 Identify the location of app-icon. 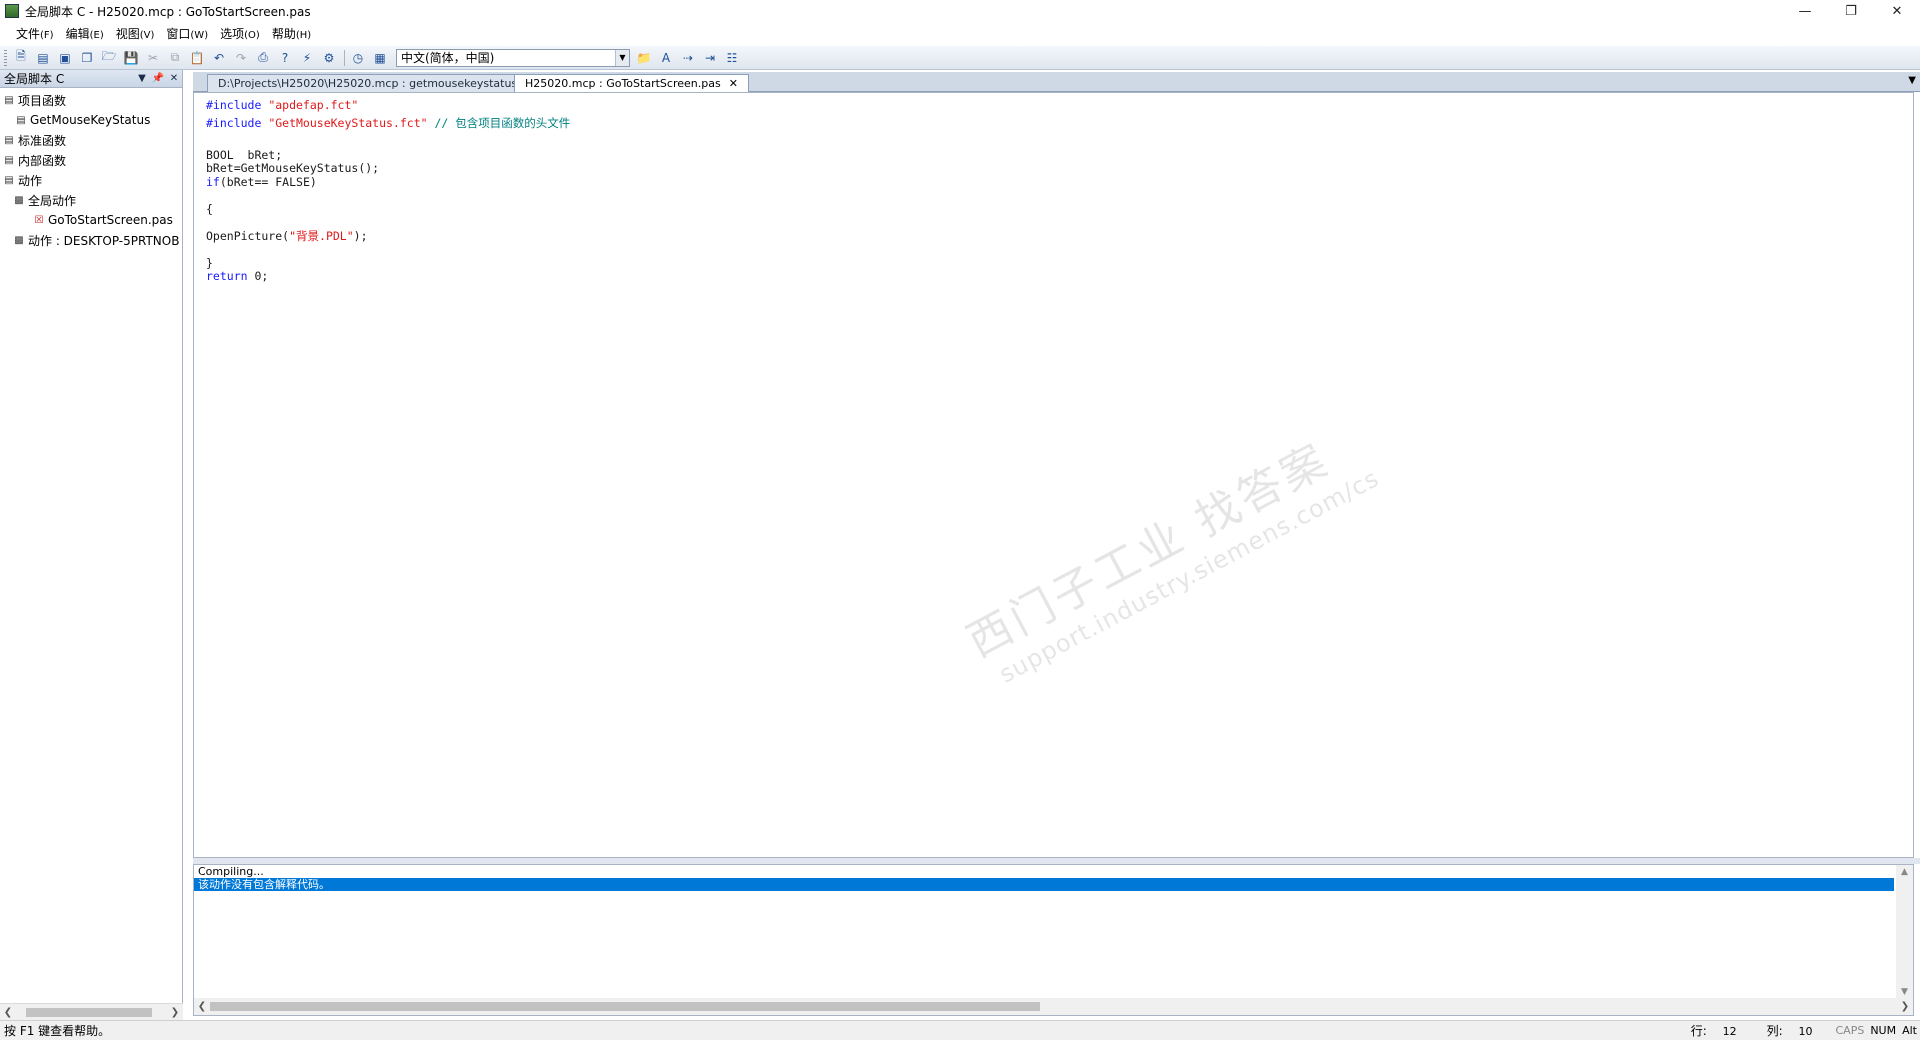
(12, 11).